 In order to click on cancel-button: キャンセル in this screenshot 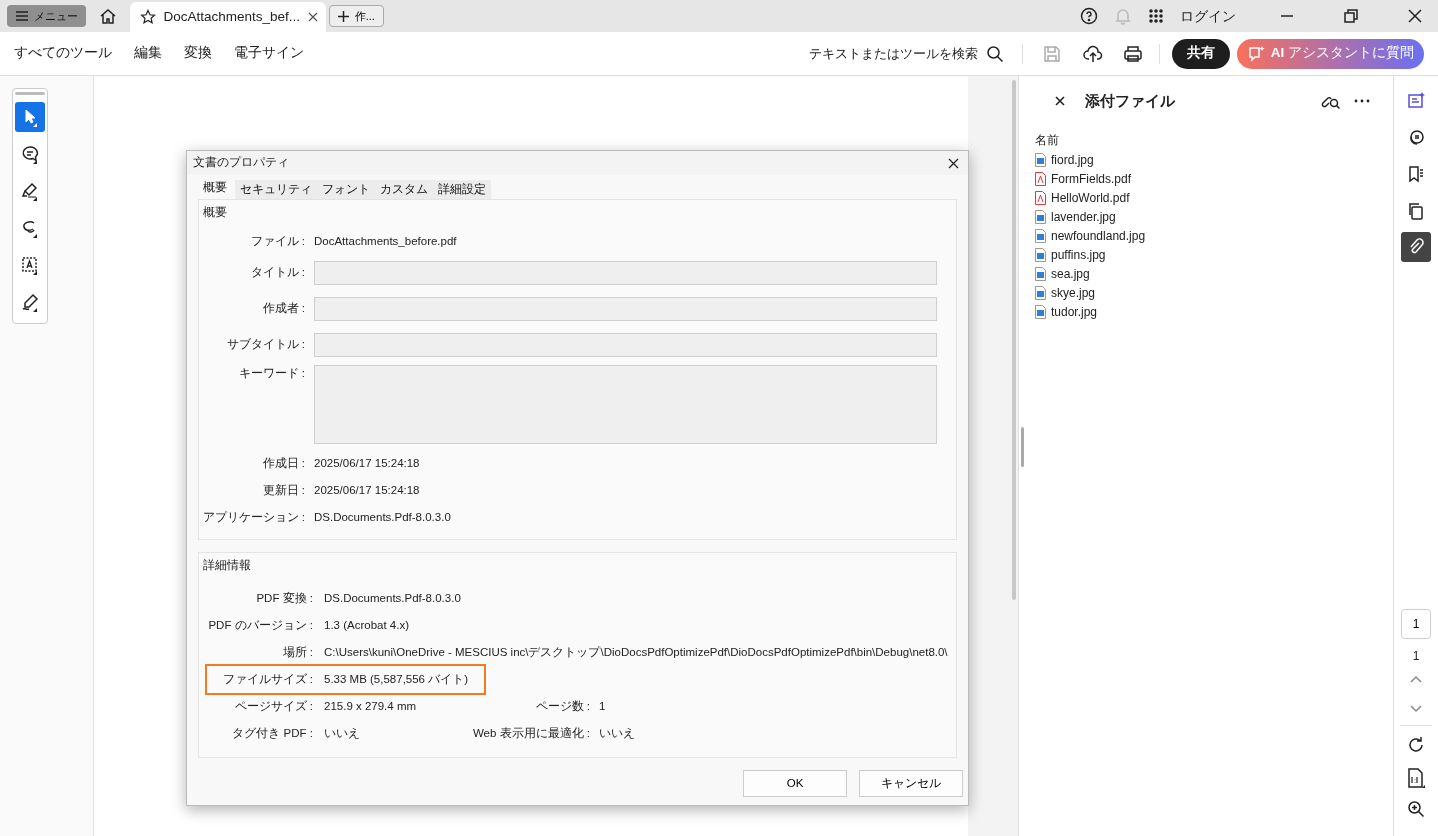, I will do `click(911, 783)`.